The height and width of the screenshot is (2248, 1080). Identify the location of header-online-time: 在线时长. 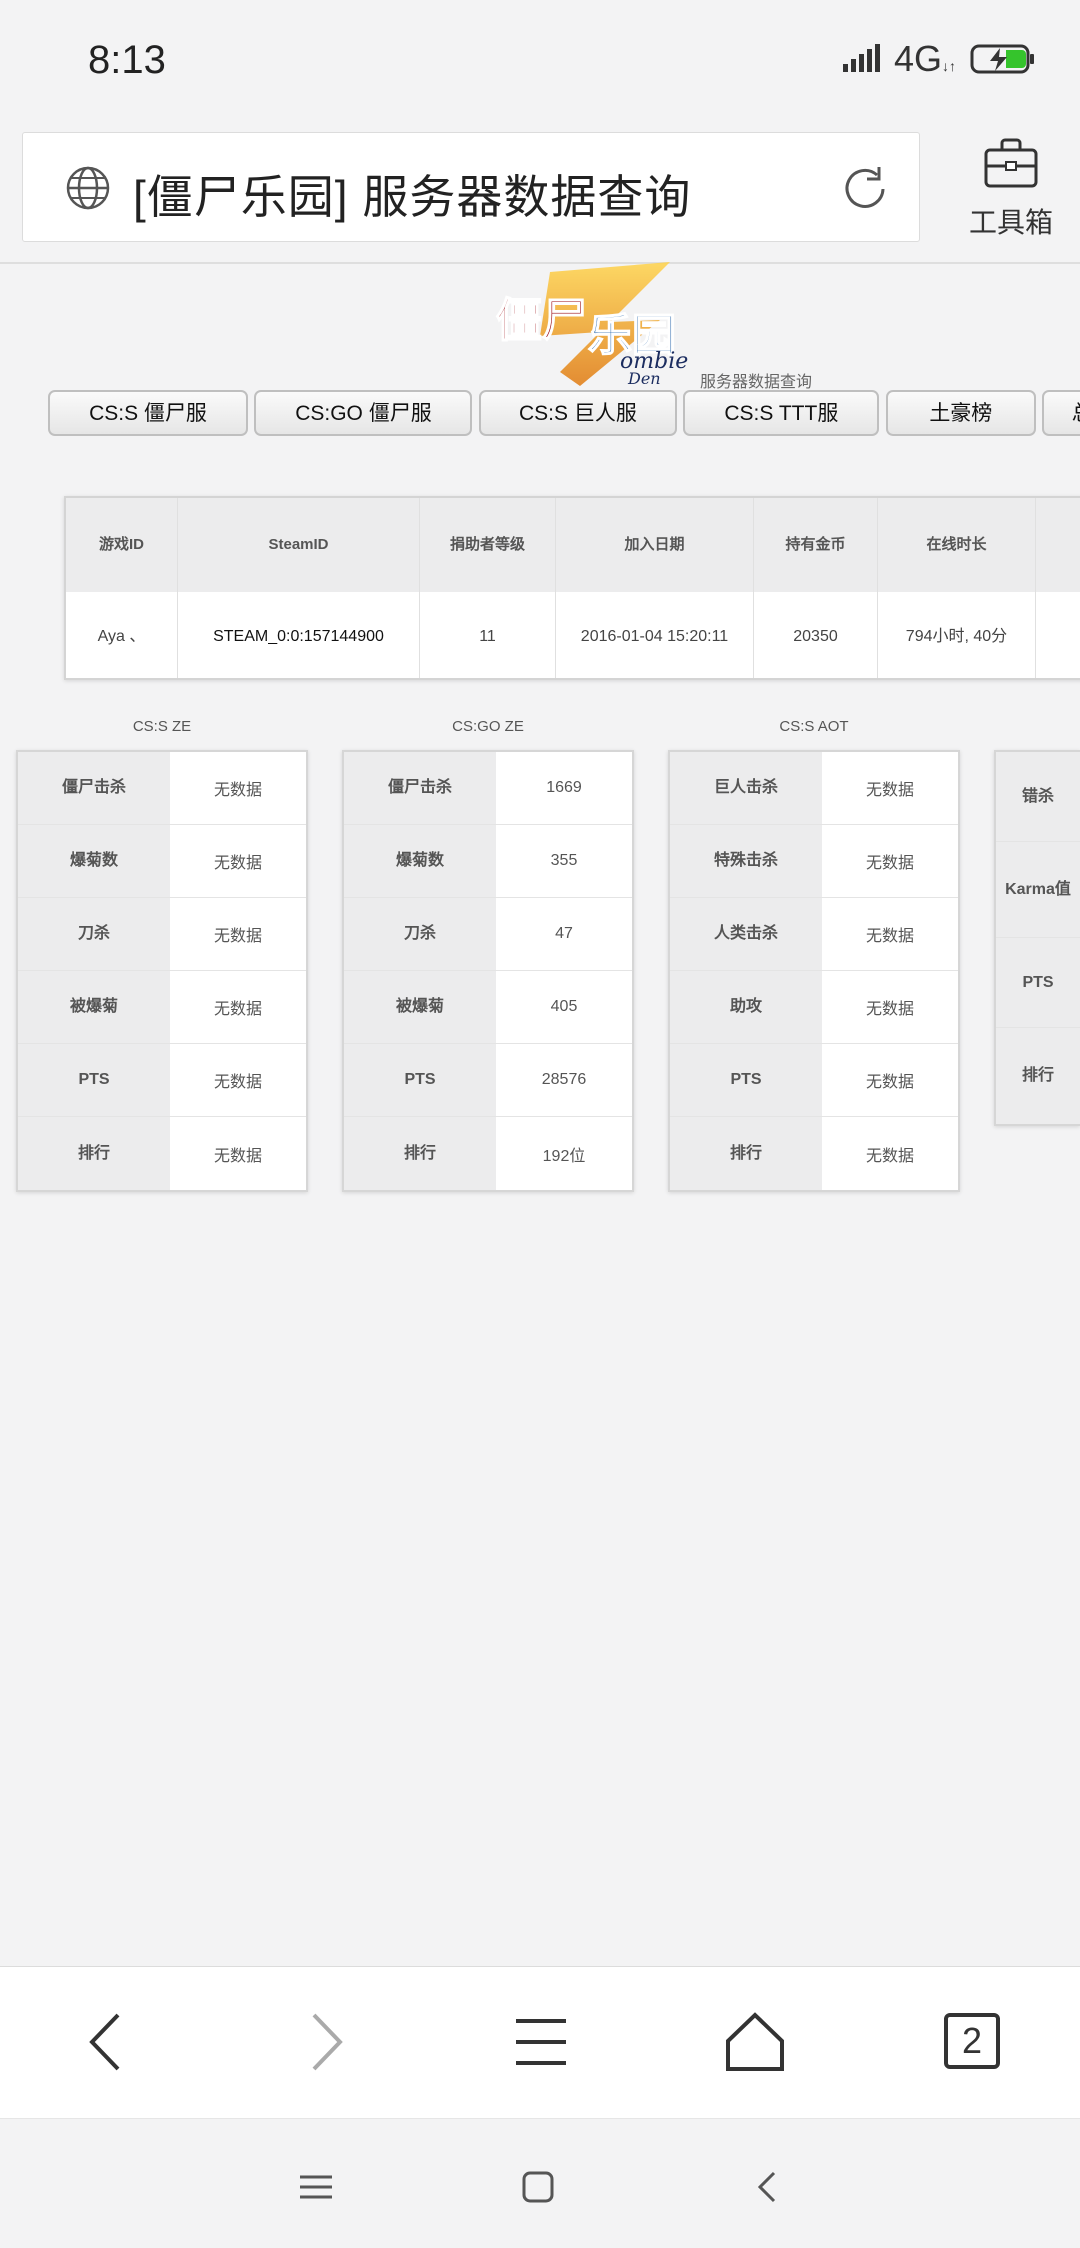
(957, 545).